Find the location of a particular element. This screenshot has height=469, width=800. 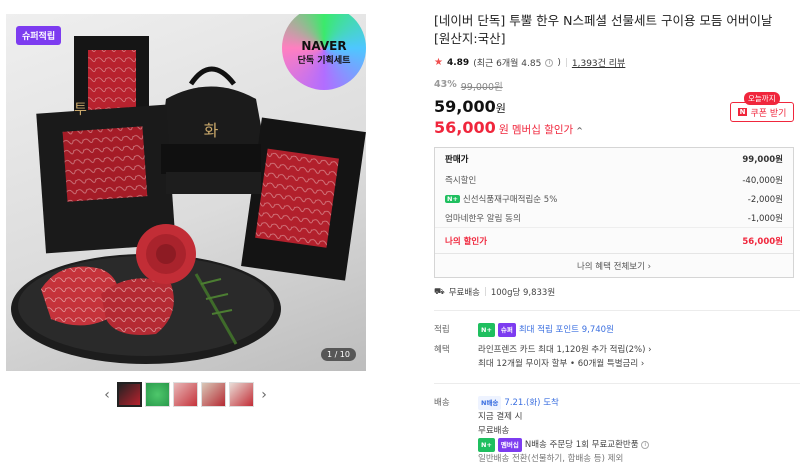

thumbnail-next-button: › is located at coordinates (264, 394).